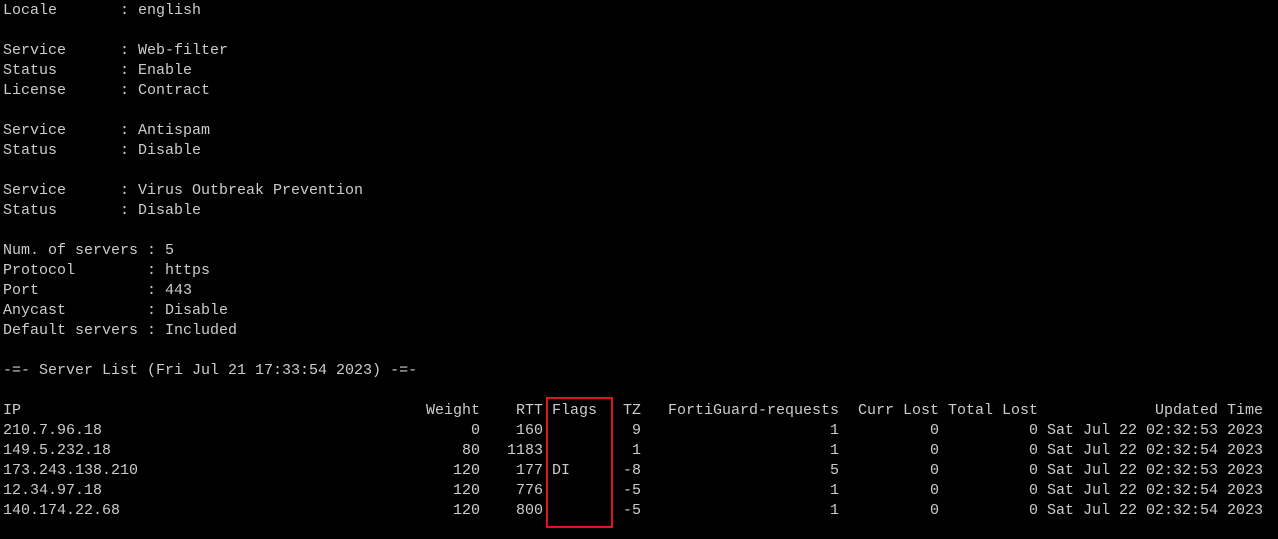  What do you see at coordinates (179, 290) in the screenshot?
I see `setting-value: 443` at bounding box center [179, 290].